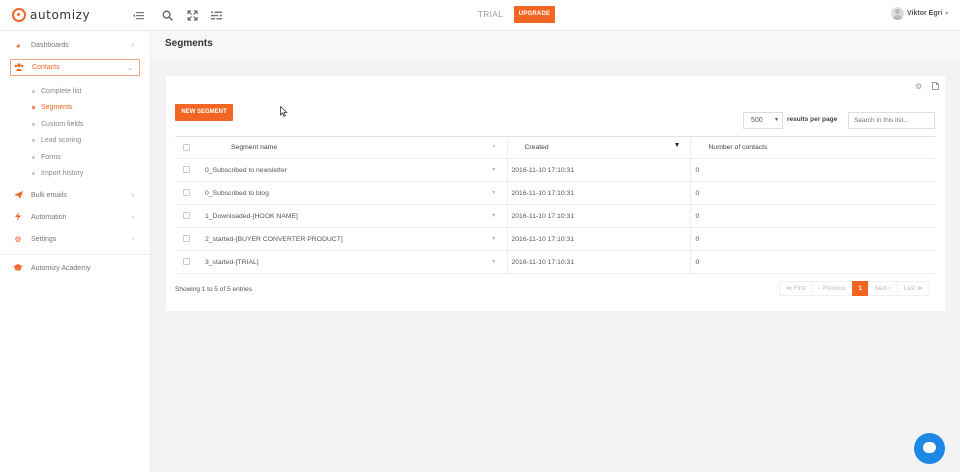 This screenshot has height=472, width=960. I want to click on table-row: 3_started-[TRIAL] ▼ 2016-11-10 17:10:31 0, so click(555, 262).